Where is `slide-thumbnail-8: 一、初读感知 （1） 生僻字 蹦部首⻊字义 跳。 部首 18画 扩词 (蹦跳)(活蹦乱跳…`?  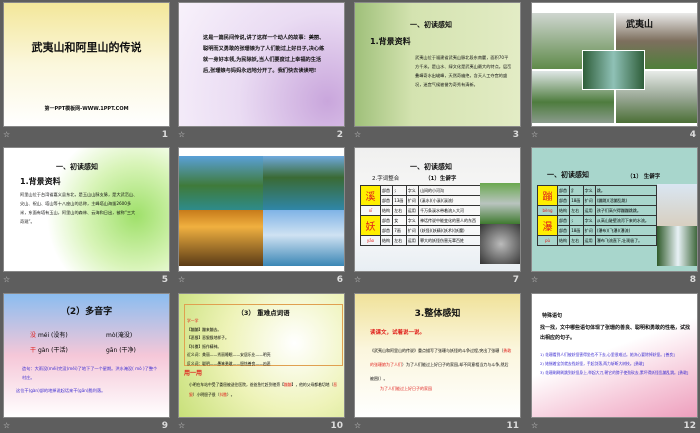
slide-thumbnail-8: 一、初读感知 （1） 生僻字 蹦部首⻊字义 跳。 部首 18画 扩词 (蹦跳)(活蹦乱跳… is located at coordinates (614, 209).